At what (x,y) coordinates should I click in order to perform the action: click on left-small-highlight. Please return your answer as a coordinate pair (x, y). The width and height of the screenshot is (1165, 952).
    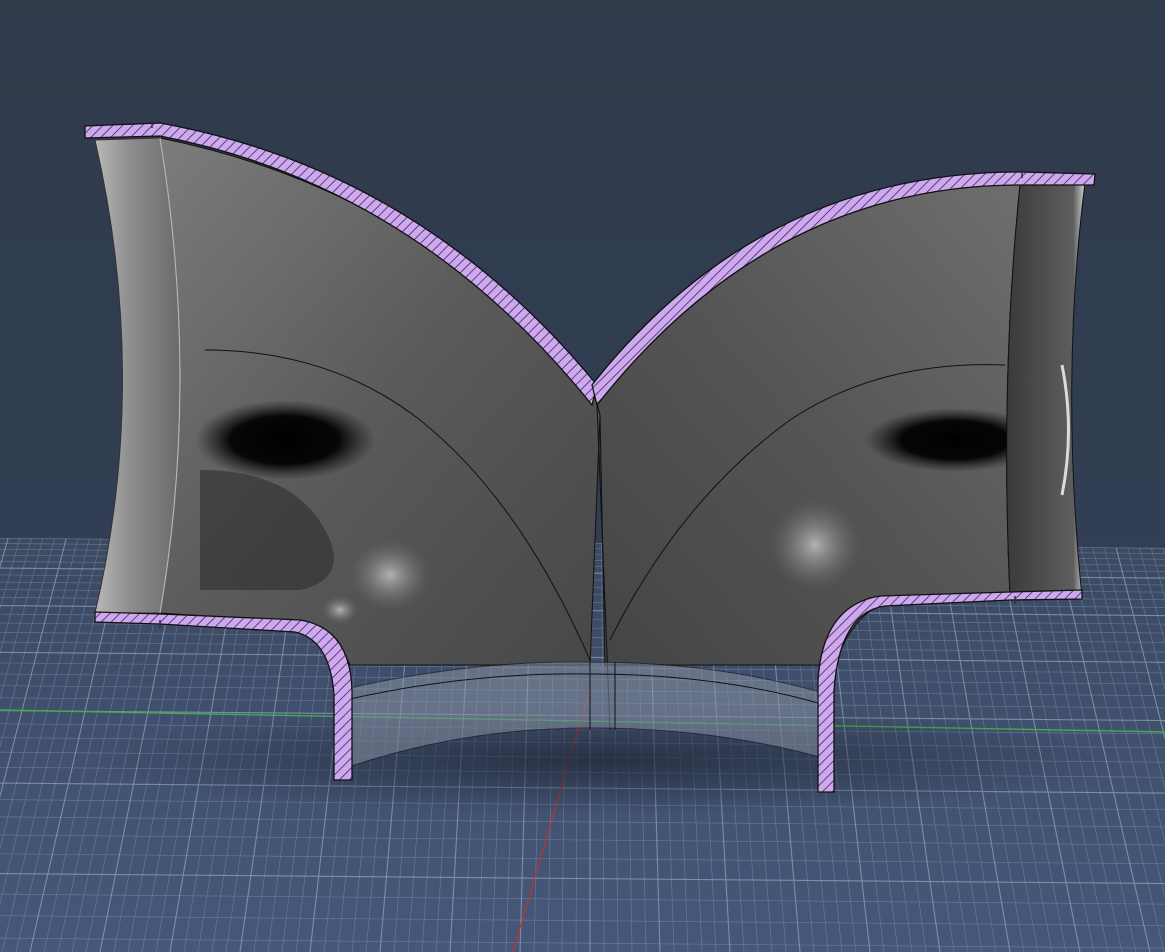
    Looking at the image, I should click on (340, 610).